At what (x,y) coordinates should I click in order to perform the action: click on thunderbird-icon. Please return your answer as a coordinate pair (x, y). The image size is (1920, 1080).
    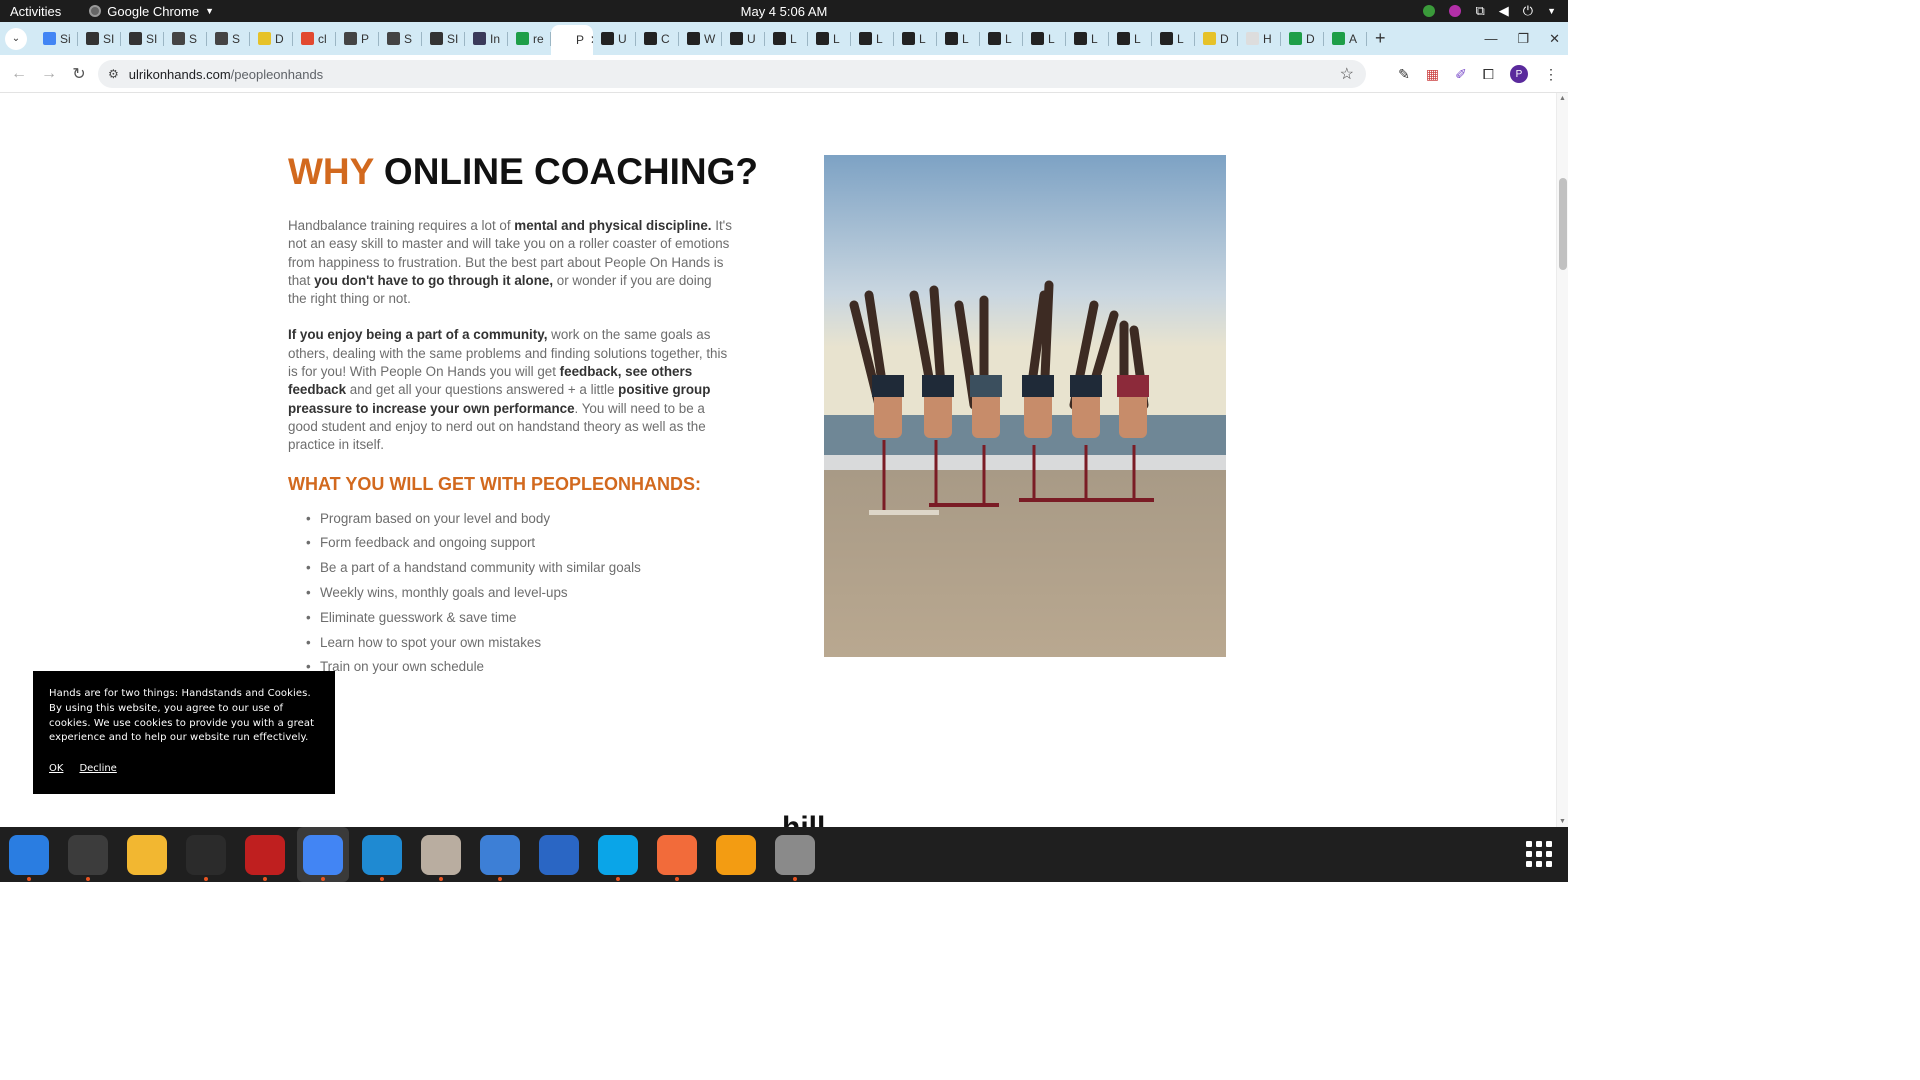
    Looking at the image, I should click on (29, 858).